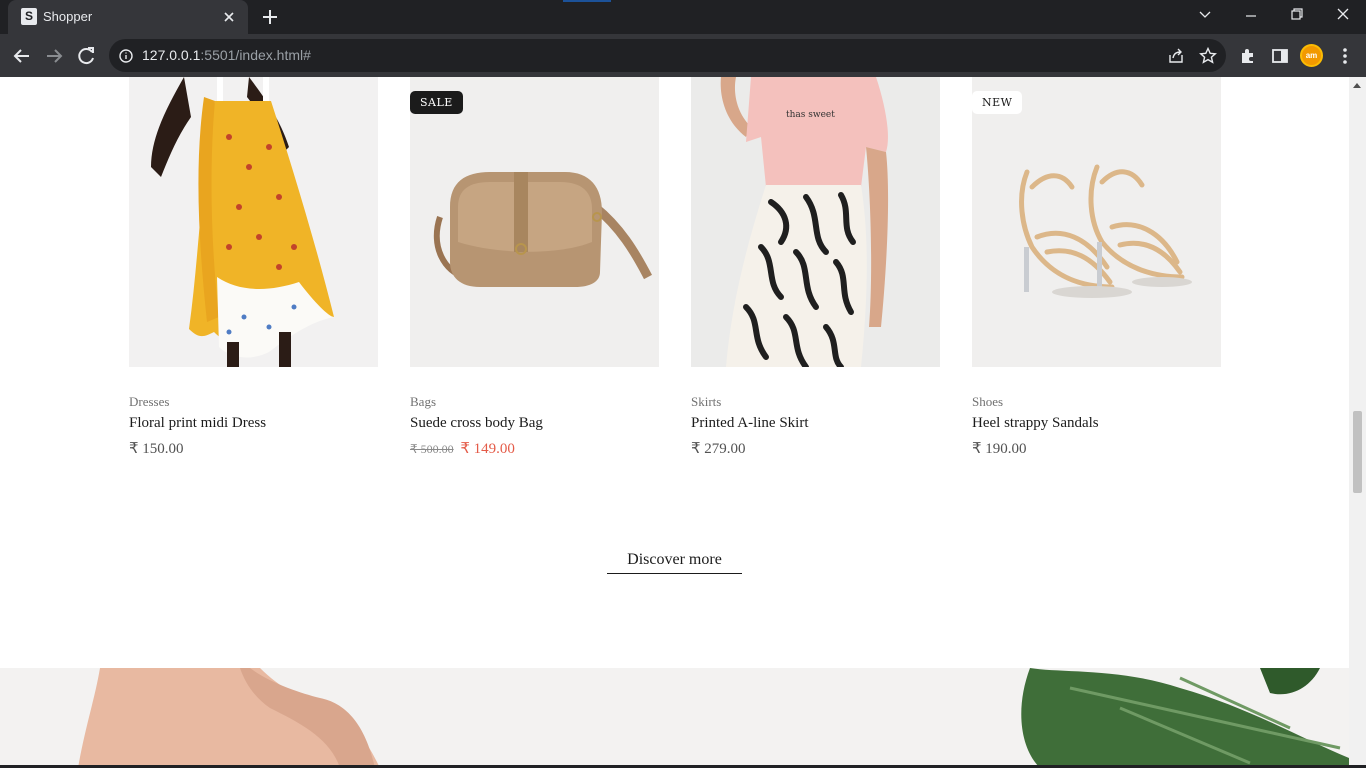 The height and width of the screenshot is (768, 1366). I want to click on sidepanel-icon, so click(1280, 56).